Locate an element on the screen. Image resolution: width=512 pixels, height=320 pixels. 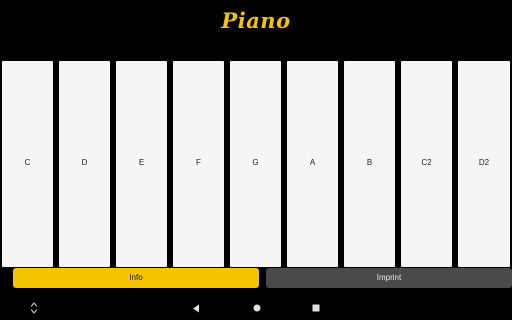
key-label: D2 is located at coordinates (484, 162).